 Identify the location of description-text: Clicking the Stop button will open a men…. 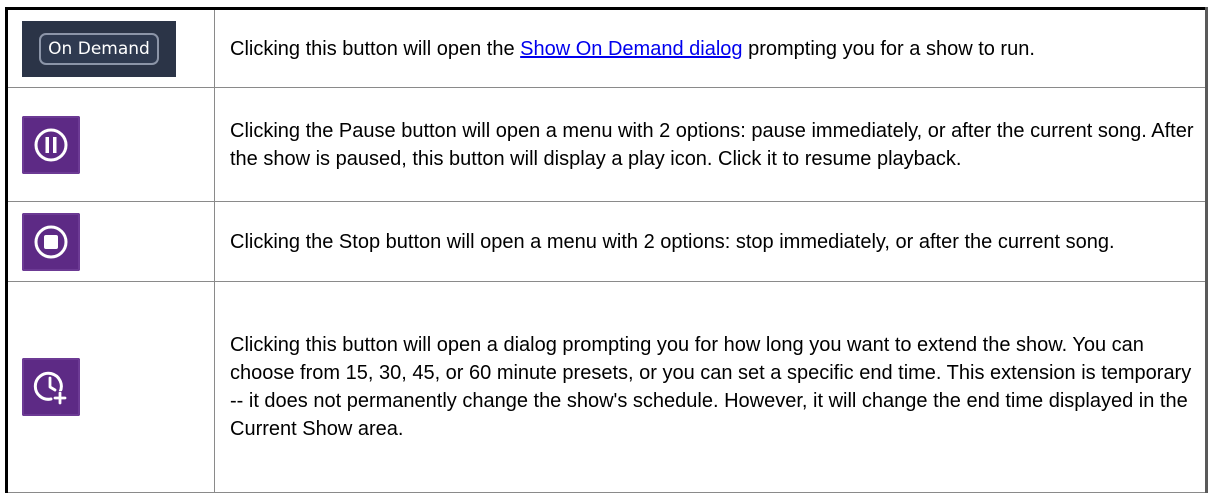
(672, 241).